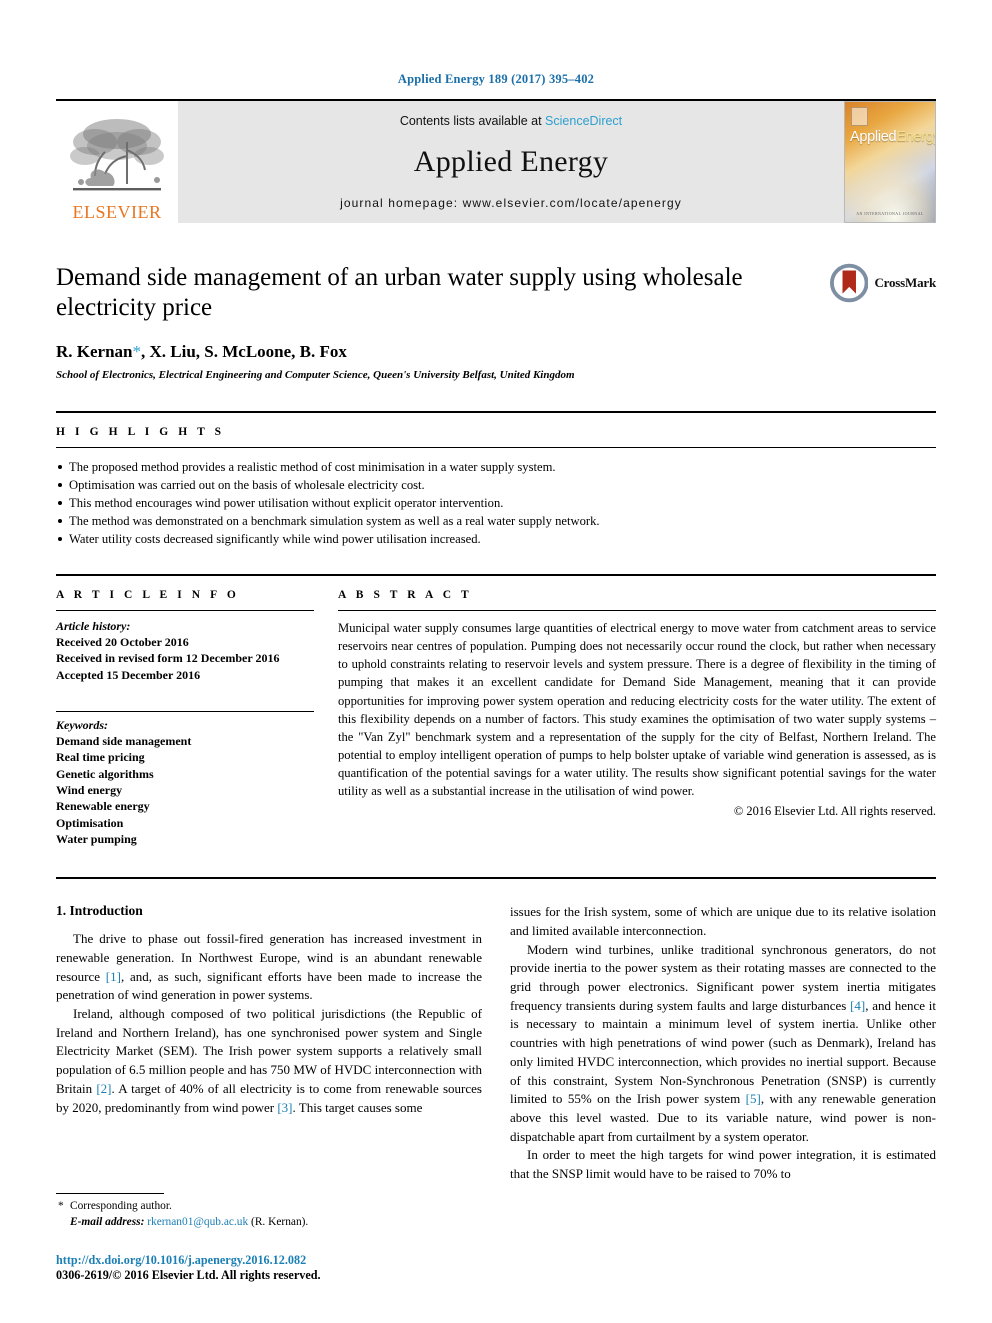  I want to click on author-first: R. Kernan, so click(94, 351).